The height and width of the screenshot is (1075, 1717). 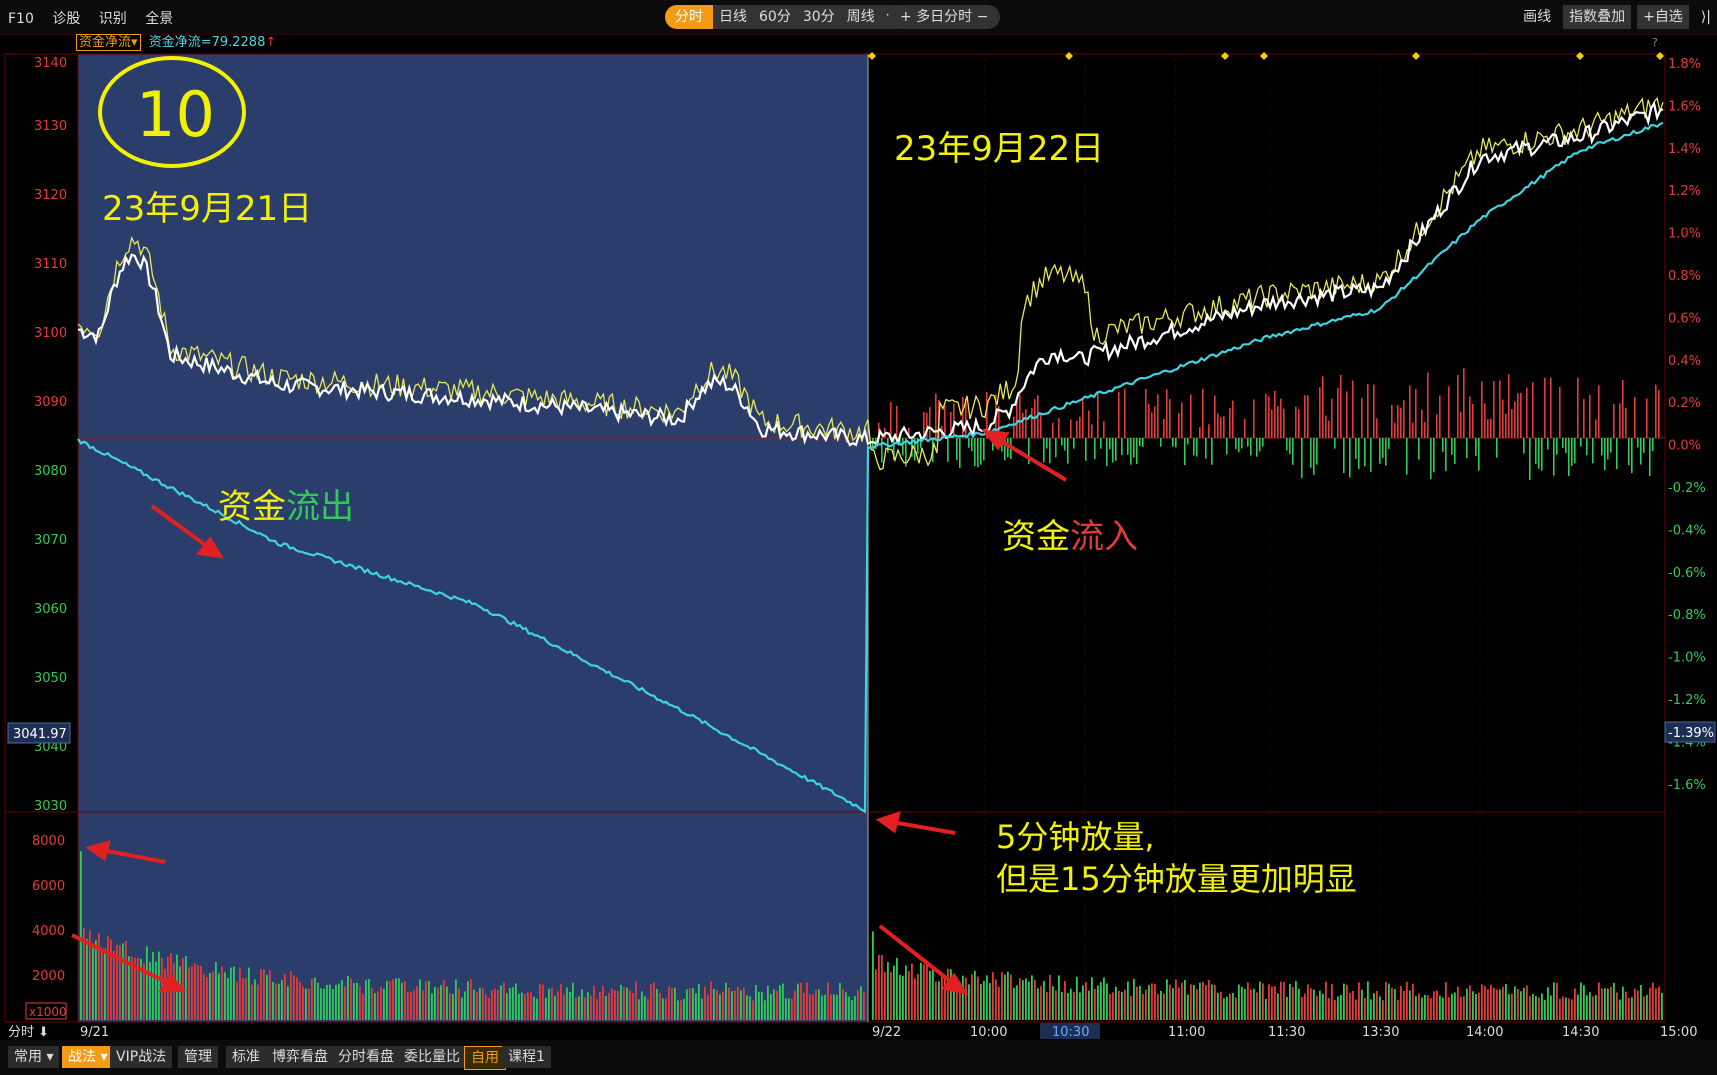 What do you see at coordinates (246, 1057) in the screenshot?
I see `tab-standard: 标准` at bounding box center [246, 1057].